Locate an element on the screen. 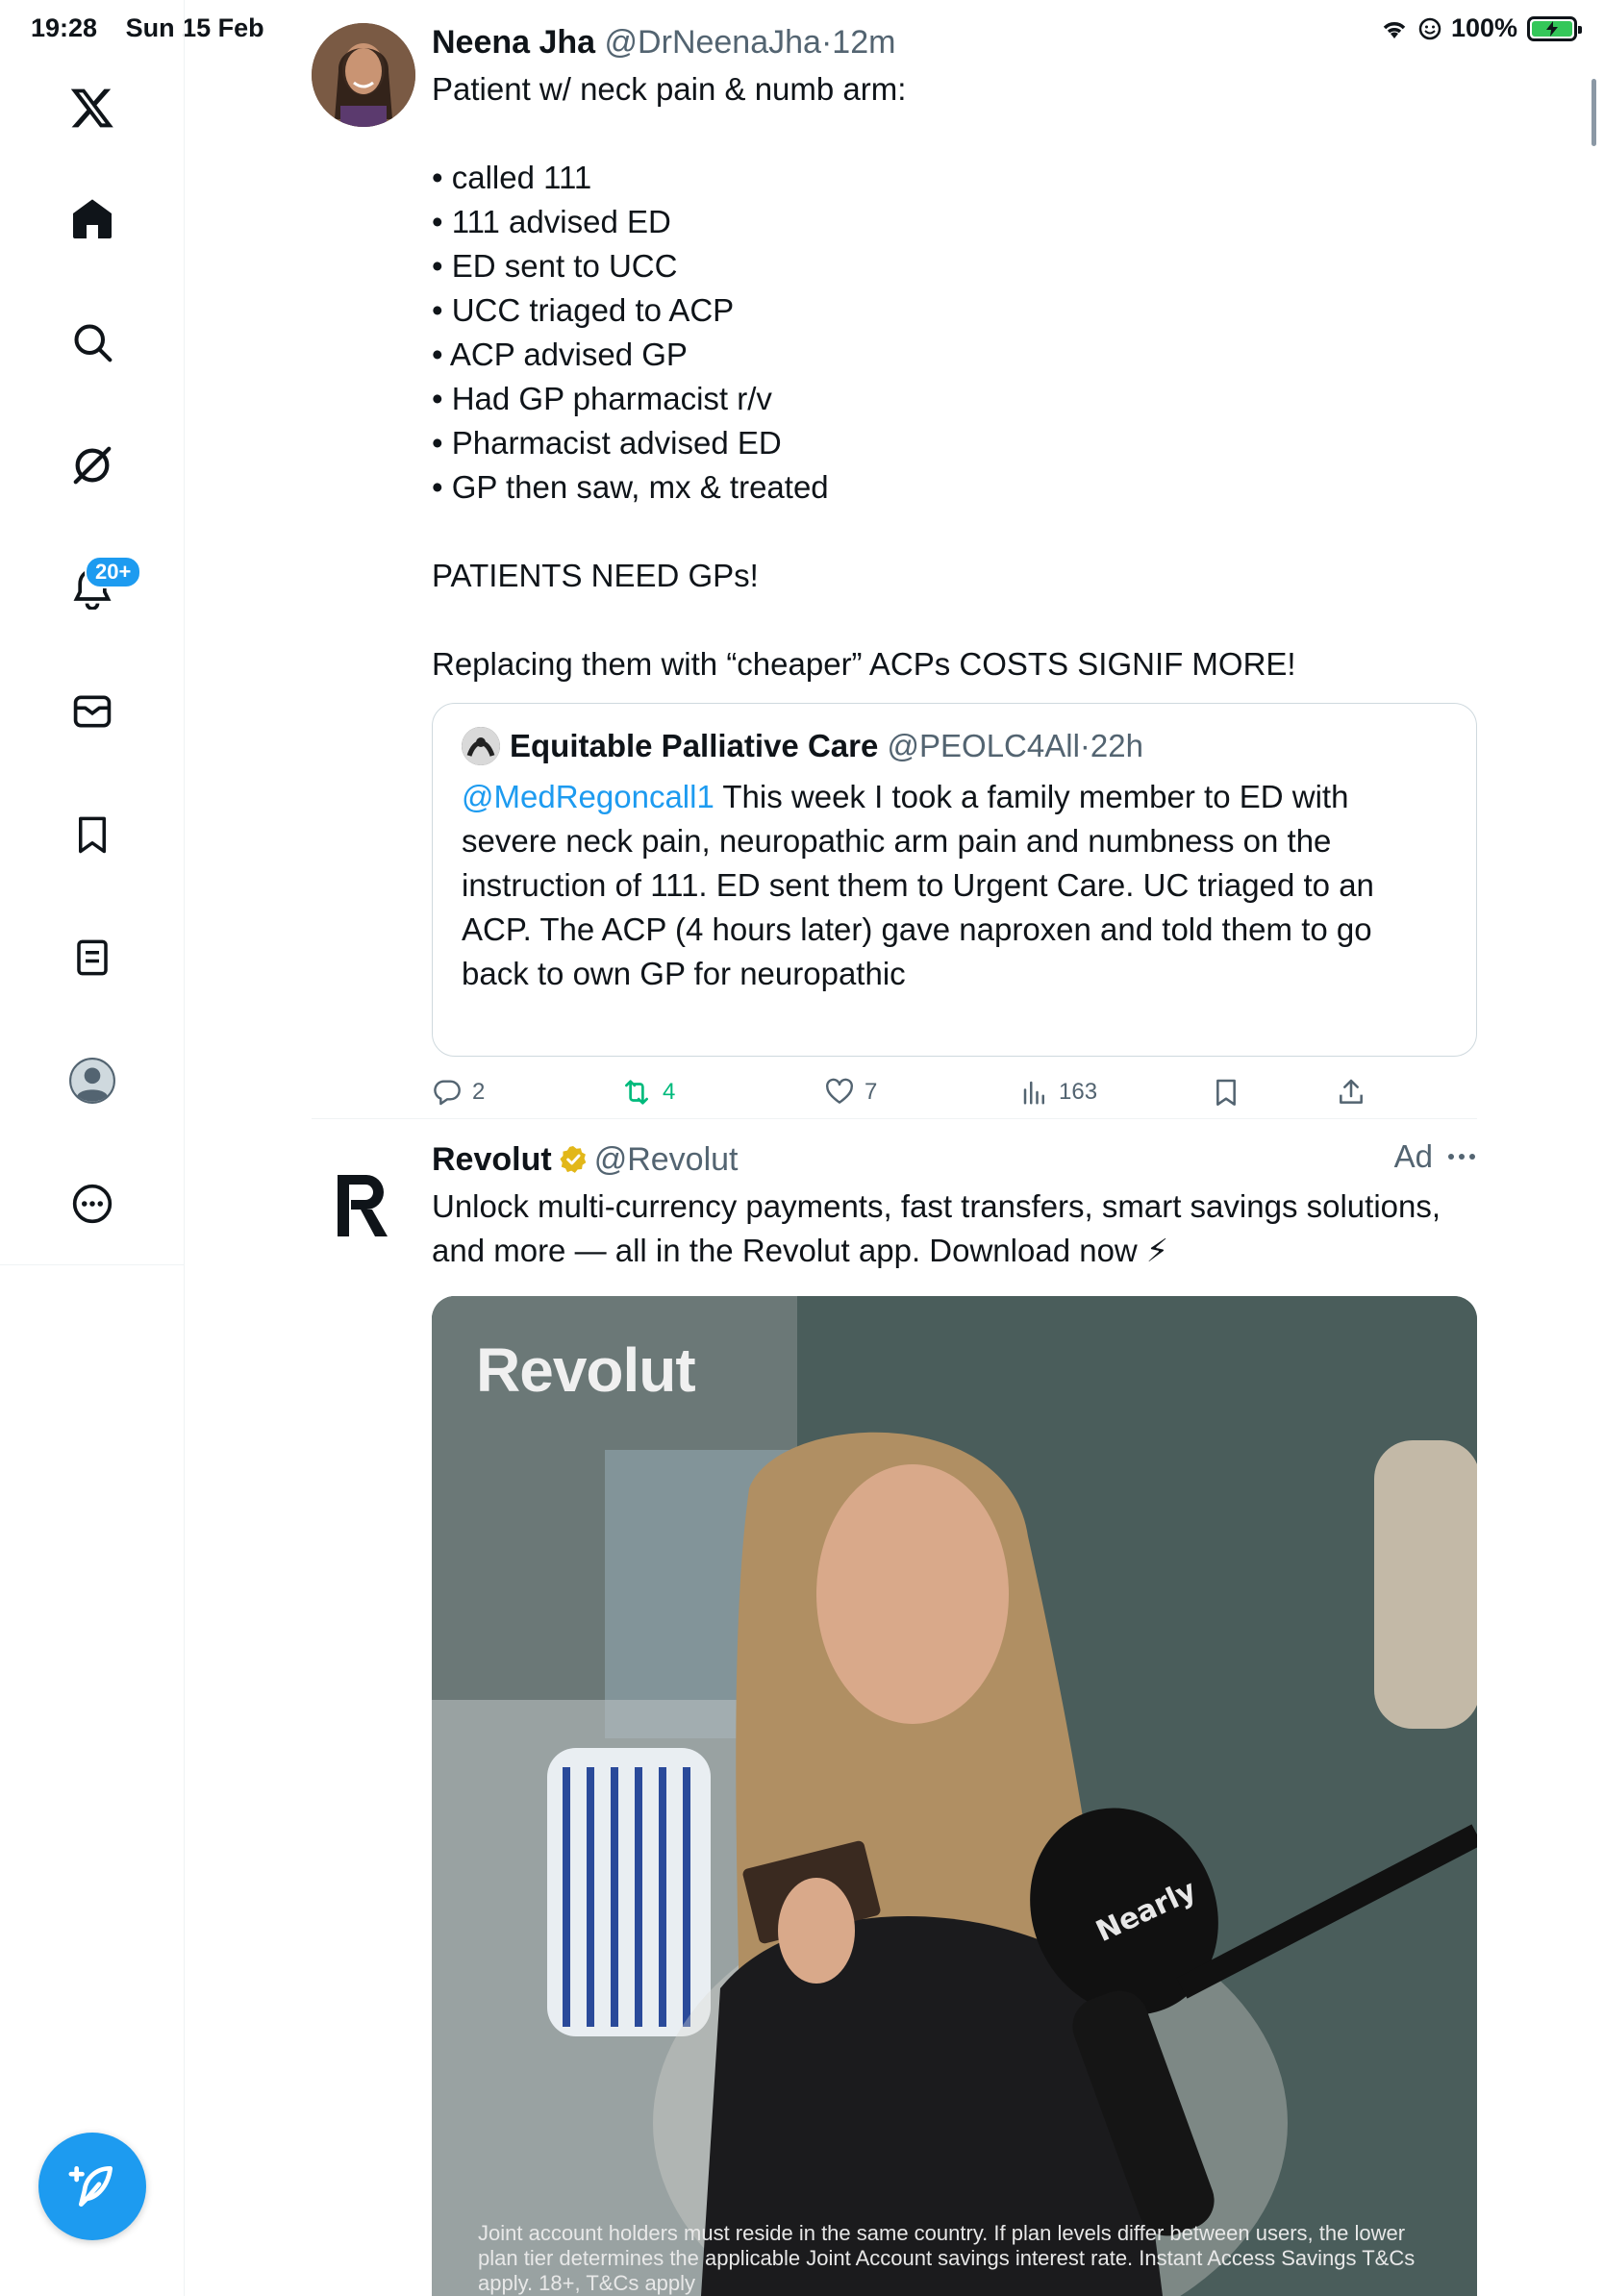  sidebar-item-messages is located at coordinates (92, 711).